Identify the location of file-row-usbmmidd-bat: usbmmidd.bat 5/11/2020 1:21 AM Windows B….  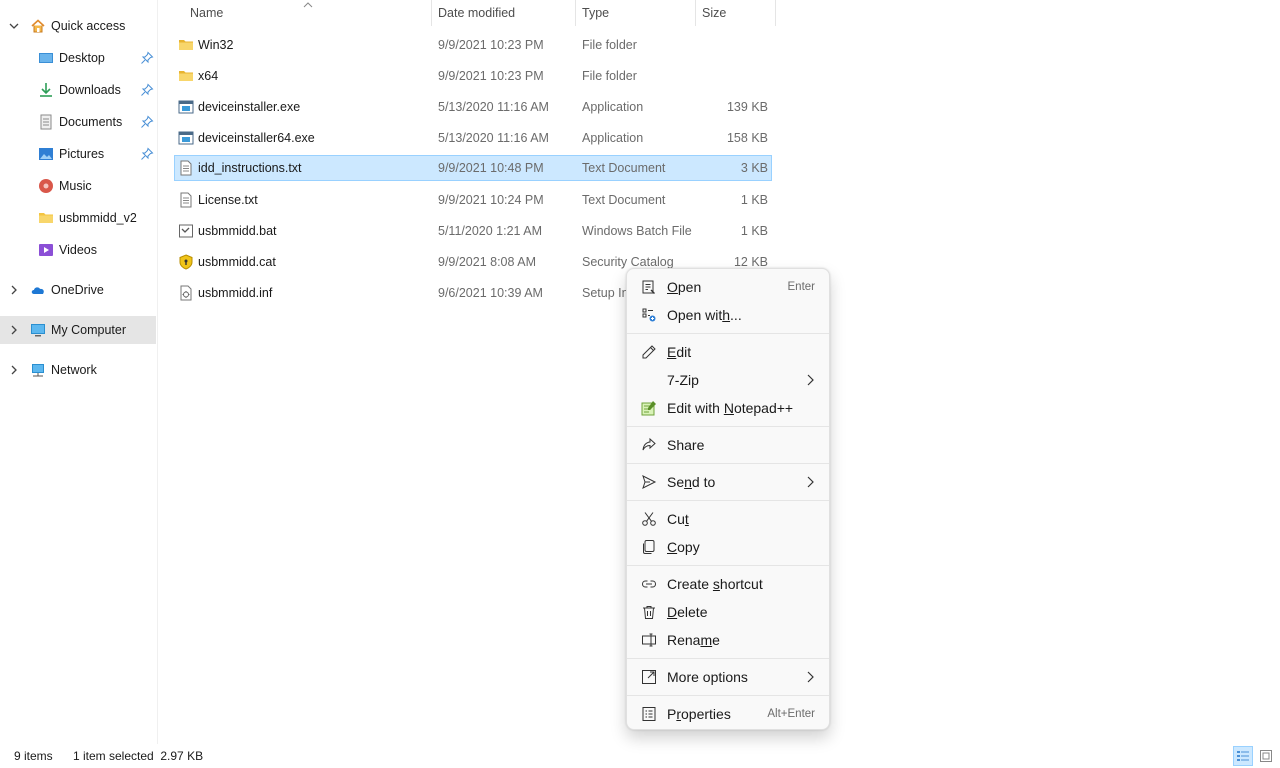
(473, 231).